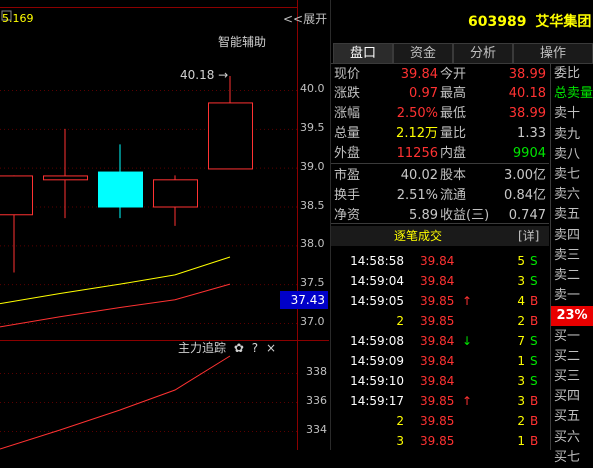  What do you see at coordinates (453, 153) in the screenshot?
I see `quote-label: 内盘` at bounding box center [453, 153].